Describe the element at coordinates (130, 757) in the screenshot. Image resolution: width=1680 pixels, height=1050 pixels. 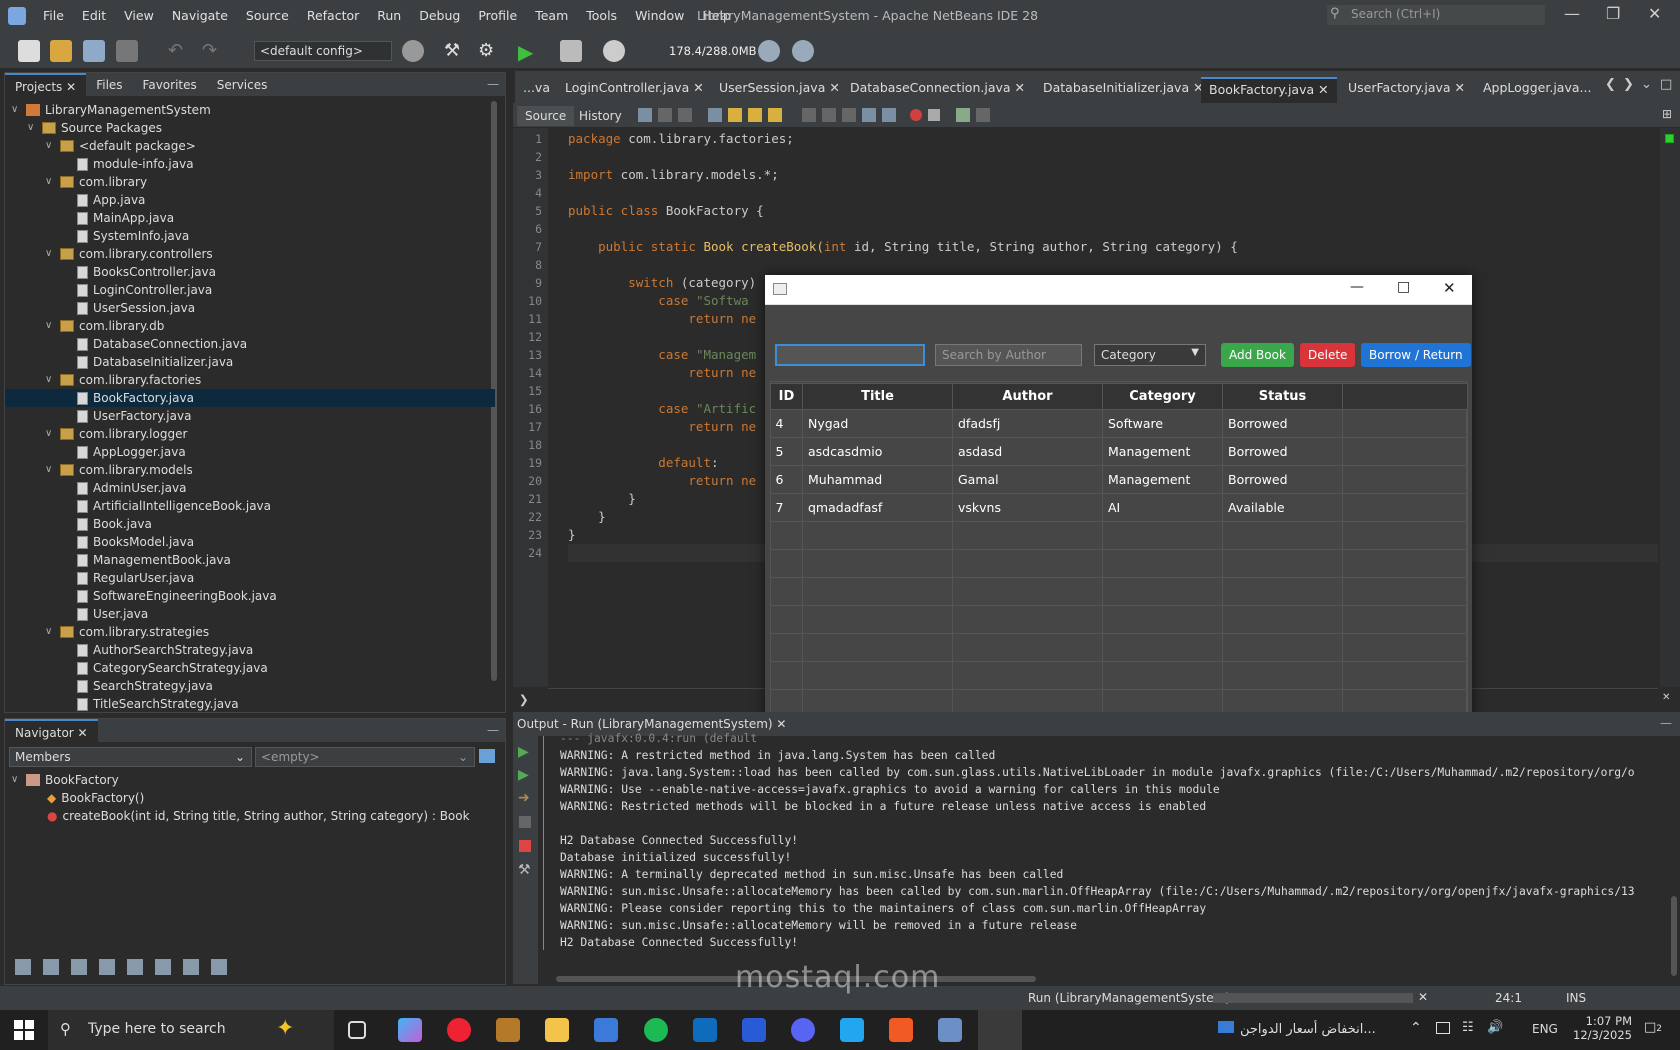
I see `members-select: Members ⌄` at that location.